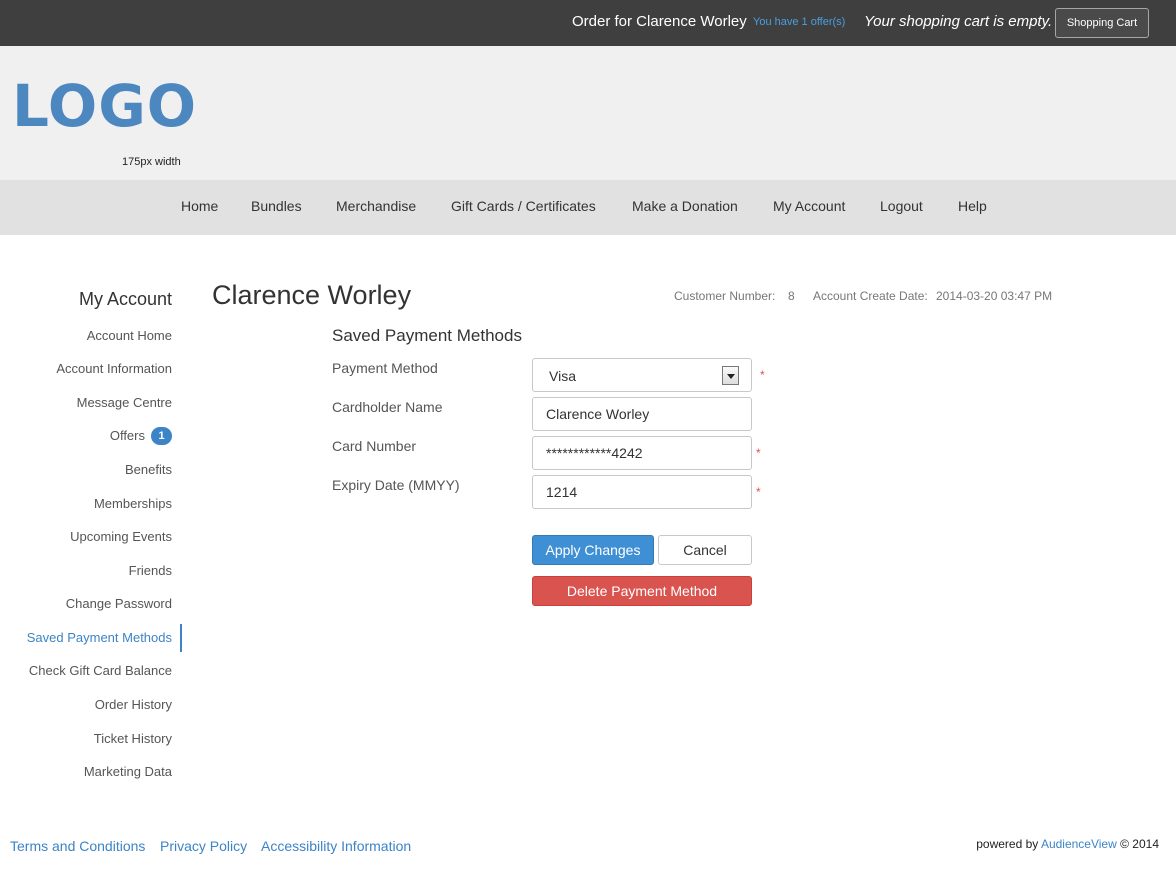 The width and height of the screenshot is (1176, 869). Describe the element at coordinates (77, 846) in the screenshot. I see `terms-and-conditions-link: Terms and Conditions` at that location.